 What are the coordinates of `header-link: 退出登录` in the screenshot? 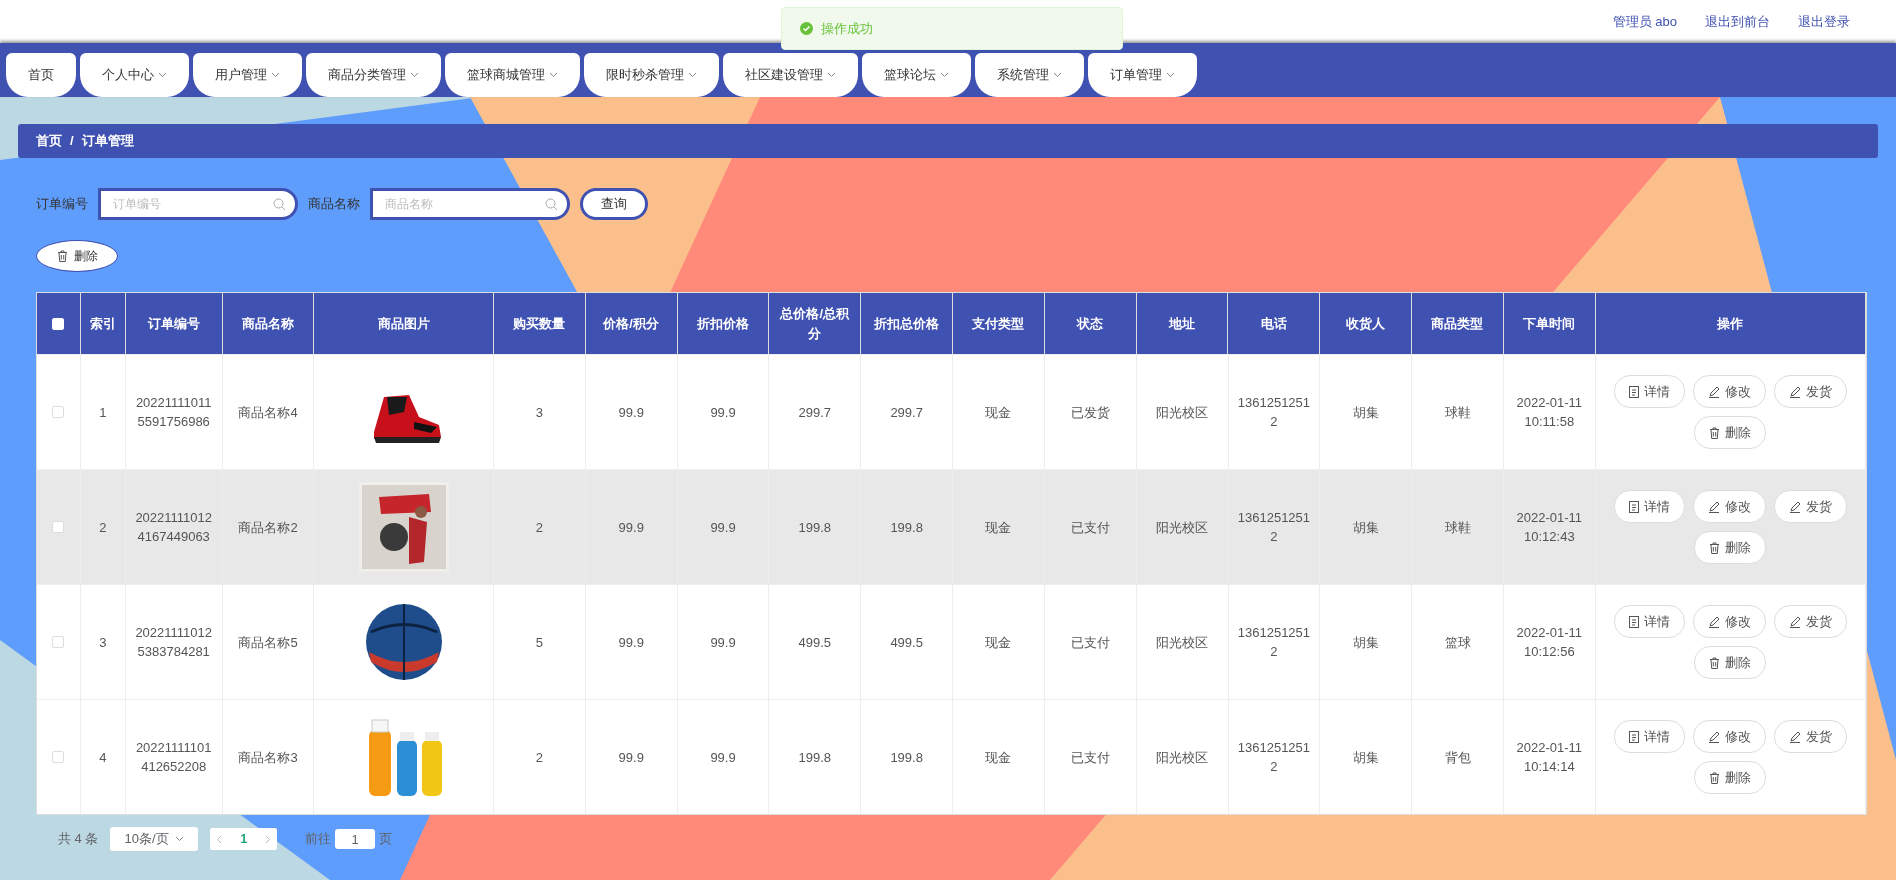 It's located at (1824, 21).